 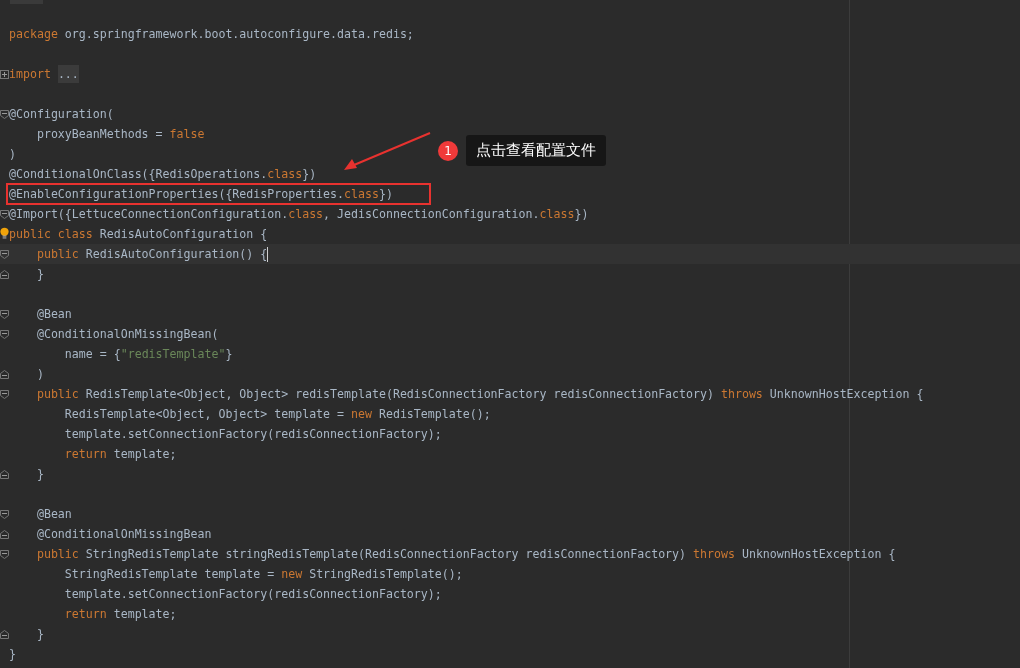 I want to click on code-line: @Configuration(, so click(x=61, y=114).